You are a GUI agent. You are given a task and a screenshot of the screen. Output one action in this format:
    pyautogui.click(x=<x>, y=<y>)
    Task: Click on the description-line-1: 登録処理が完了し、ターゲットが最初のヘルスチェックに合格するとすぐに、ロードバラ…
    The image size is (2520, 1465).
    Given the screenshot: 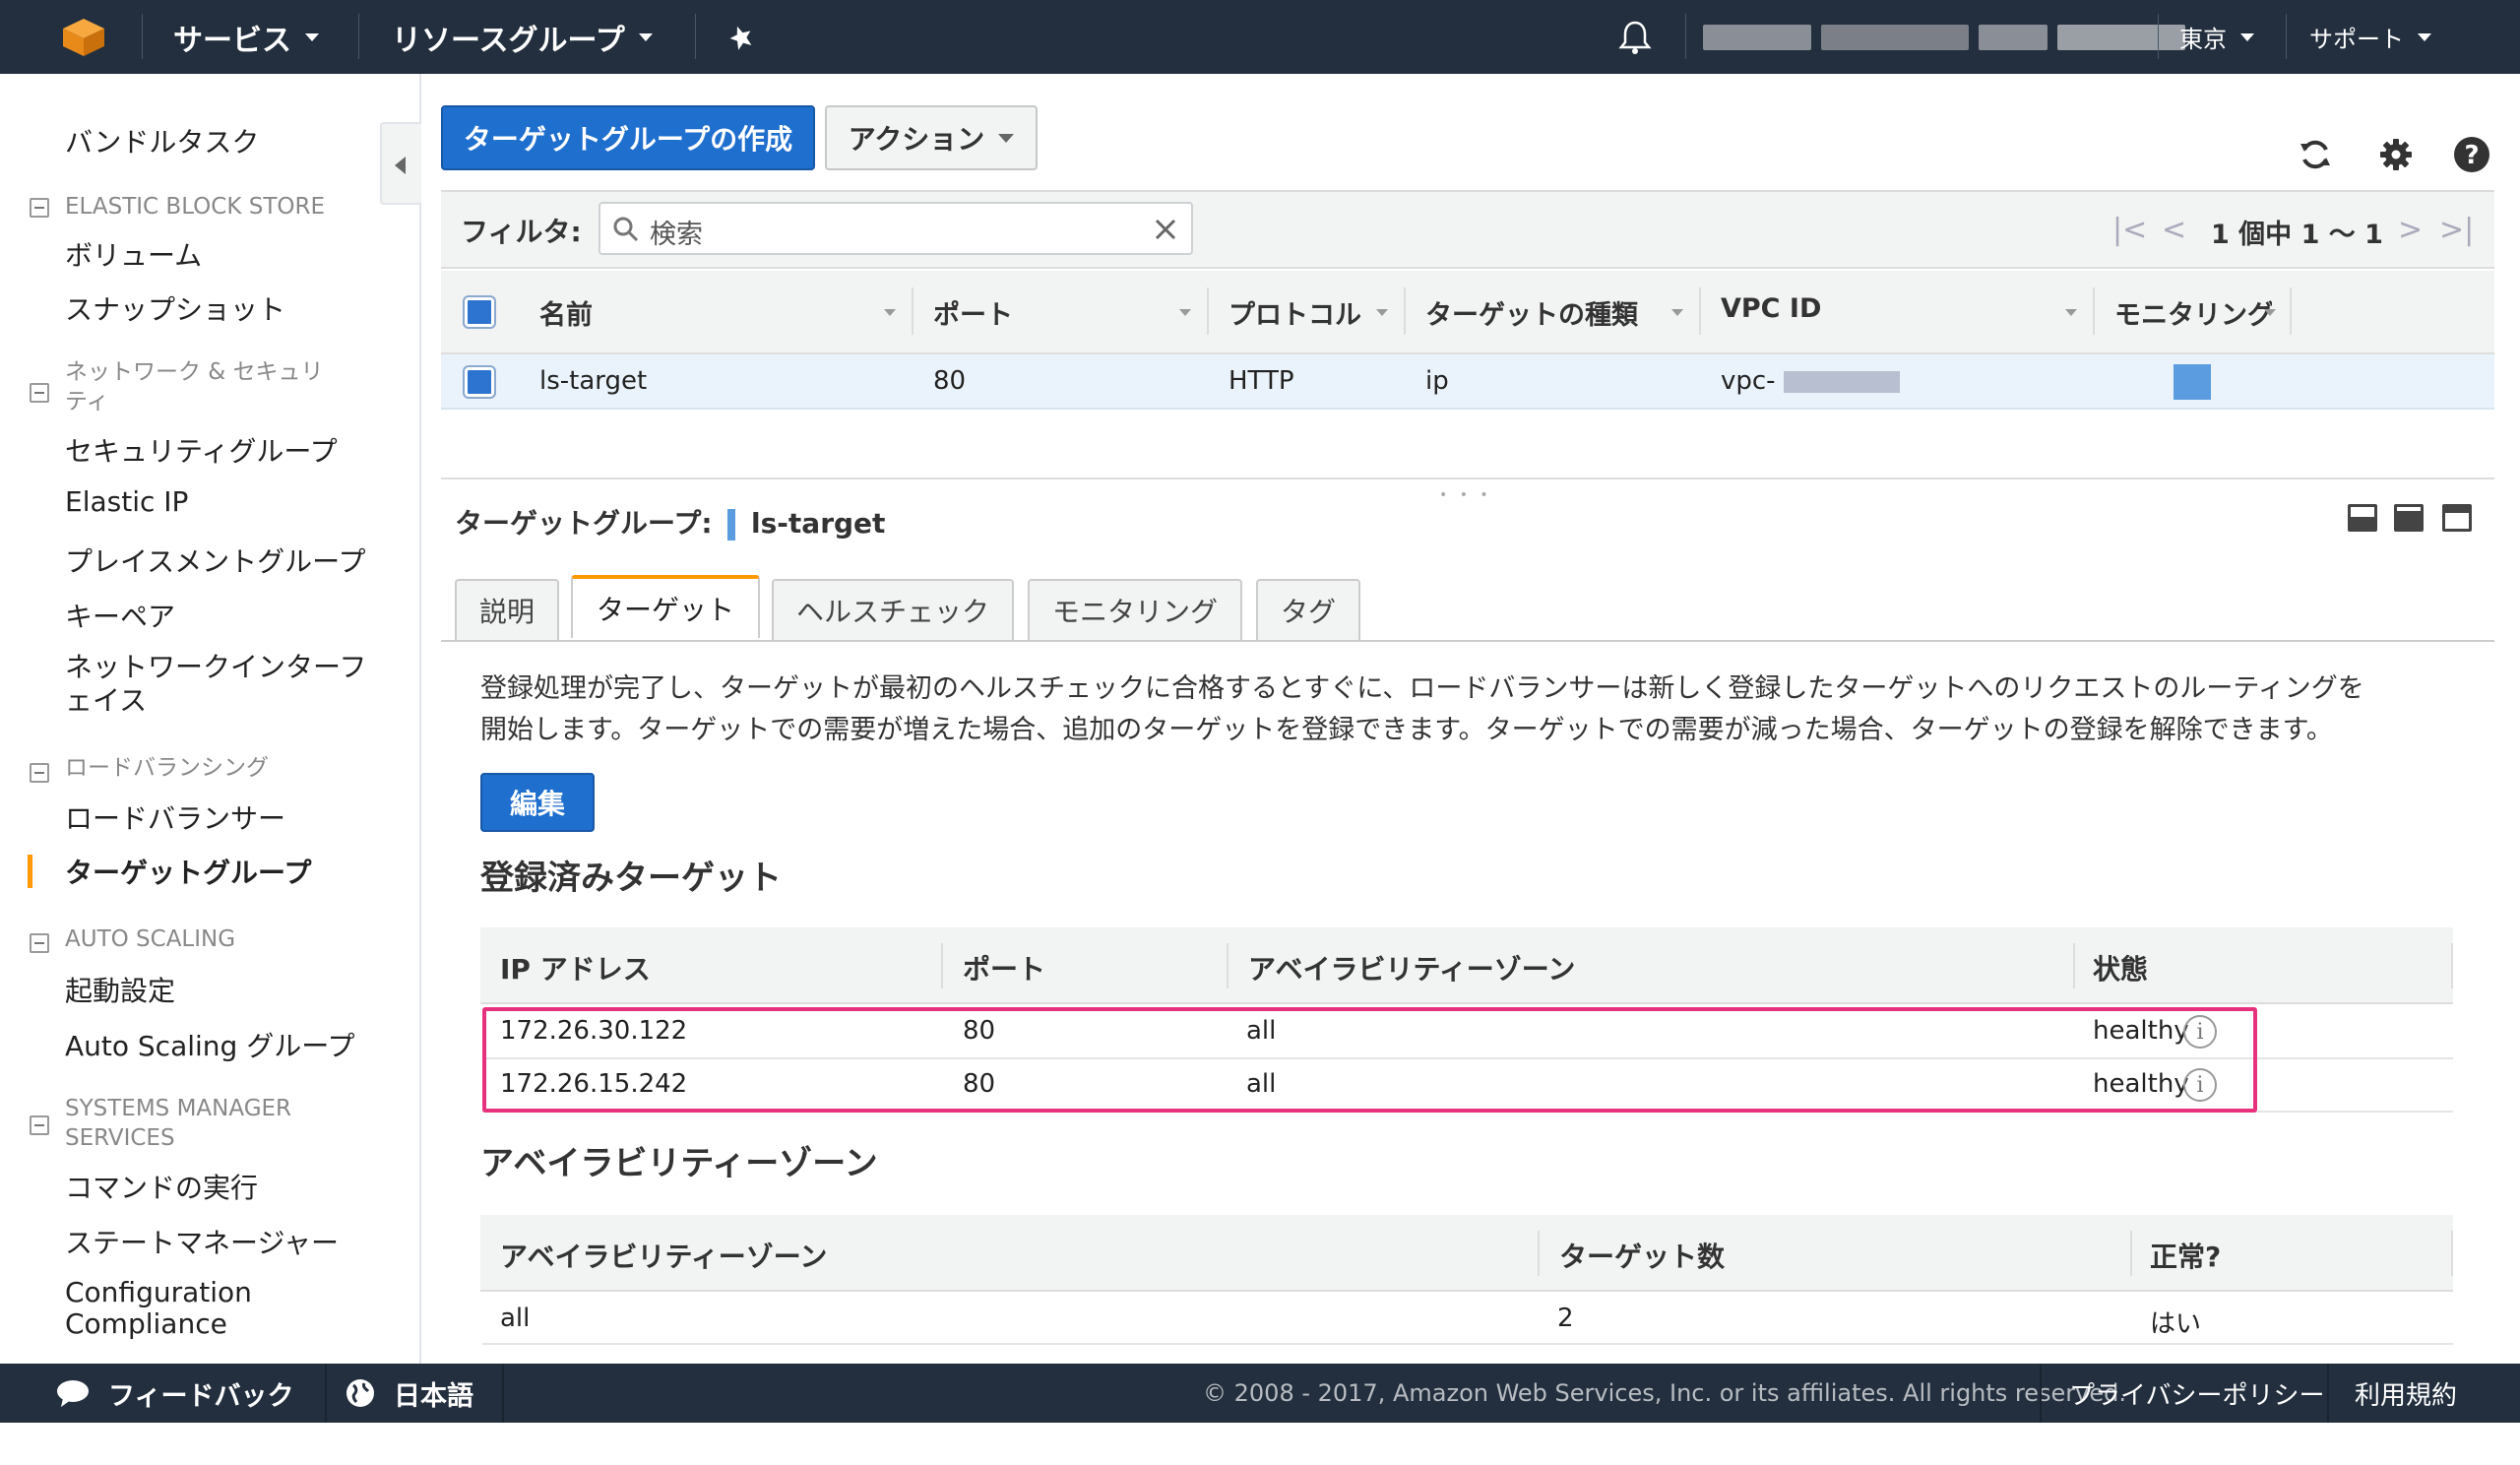 What is the action you would take?
    pyautogui.click(x=1422, y=689)
    